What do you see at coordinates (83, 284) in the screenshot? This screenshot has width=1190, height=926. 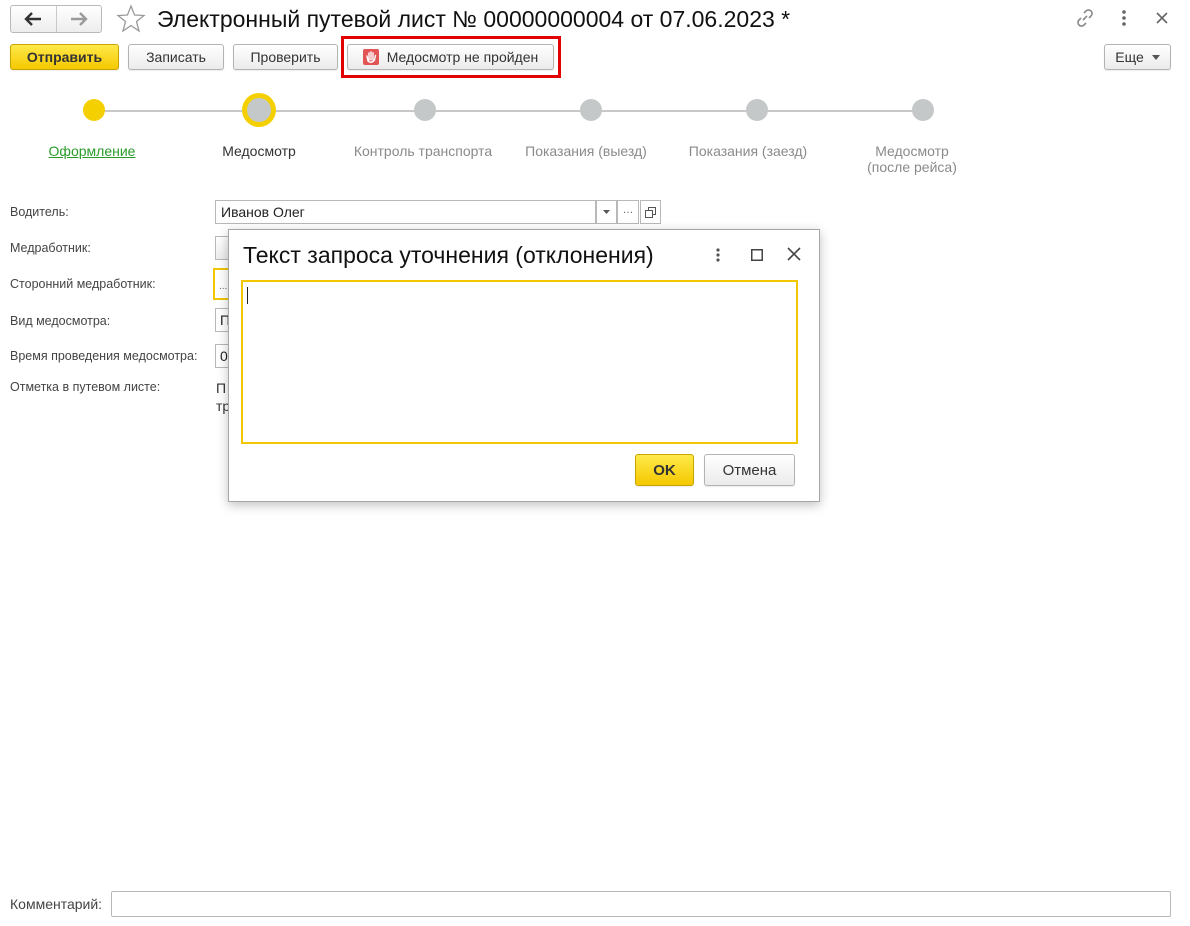 I see `ext-medic-label: Сторонний медработник:` at bounding box center [83, 284].